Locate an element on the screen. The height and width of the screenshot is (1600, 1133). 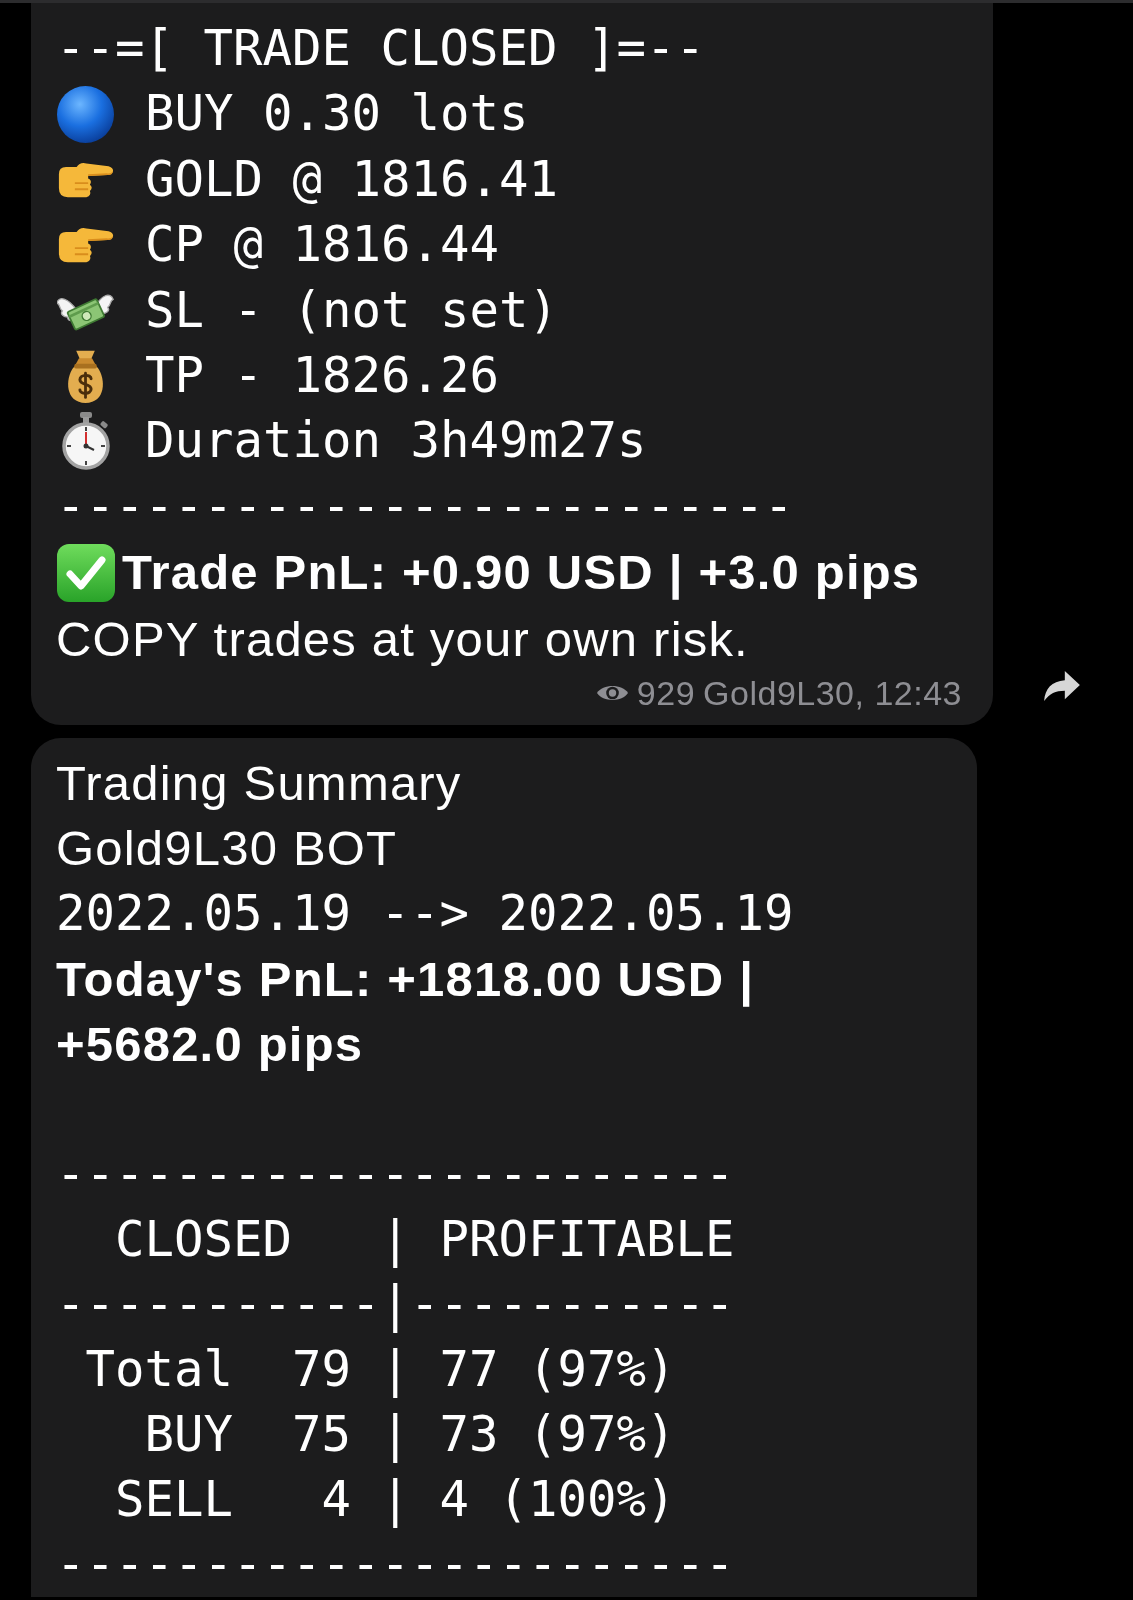
stats-table-line: -----------|----------- is located at coordinates (396, 1305).